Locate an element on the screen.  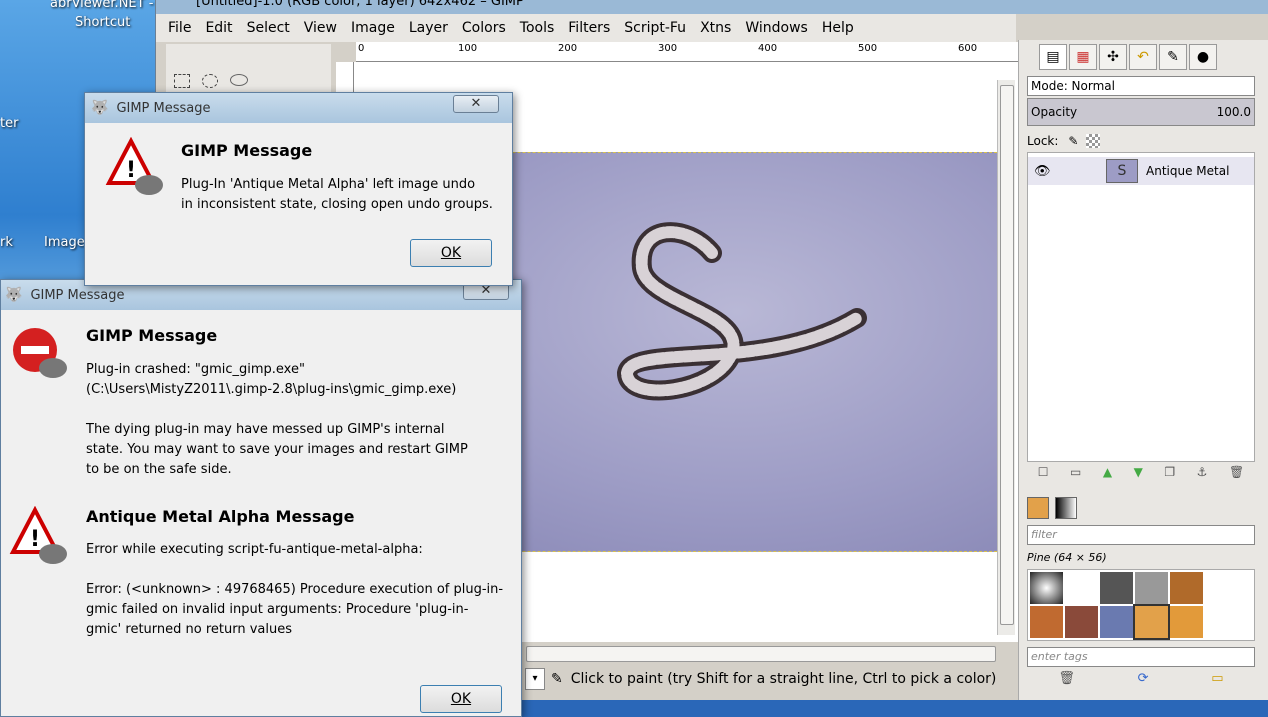
duplicate-layer-icon: ❐ is located at coordinates (1169, 475).